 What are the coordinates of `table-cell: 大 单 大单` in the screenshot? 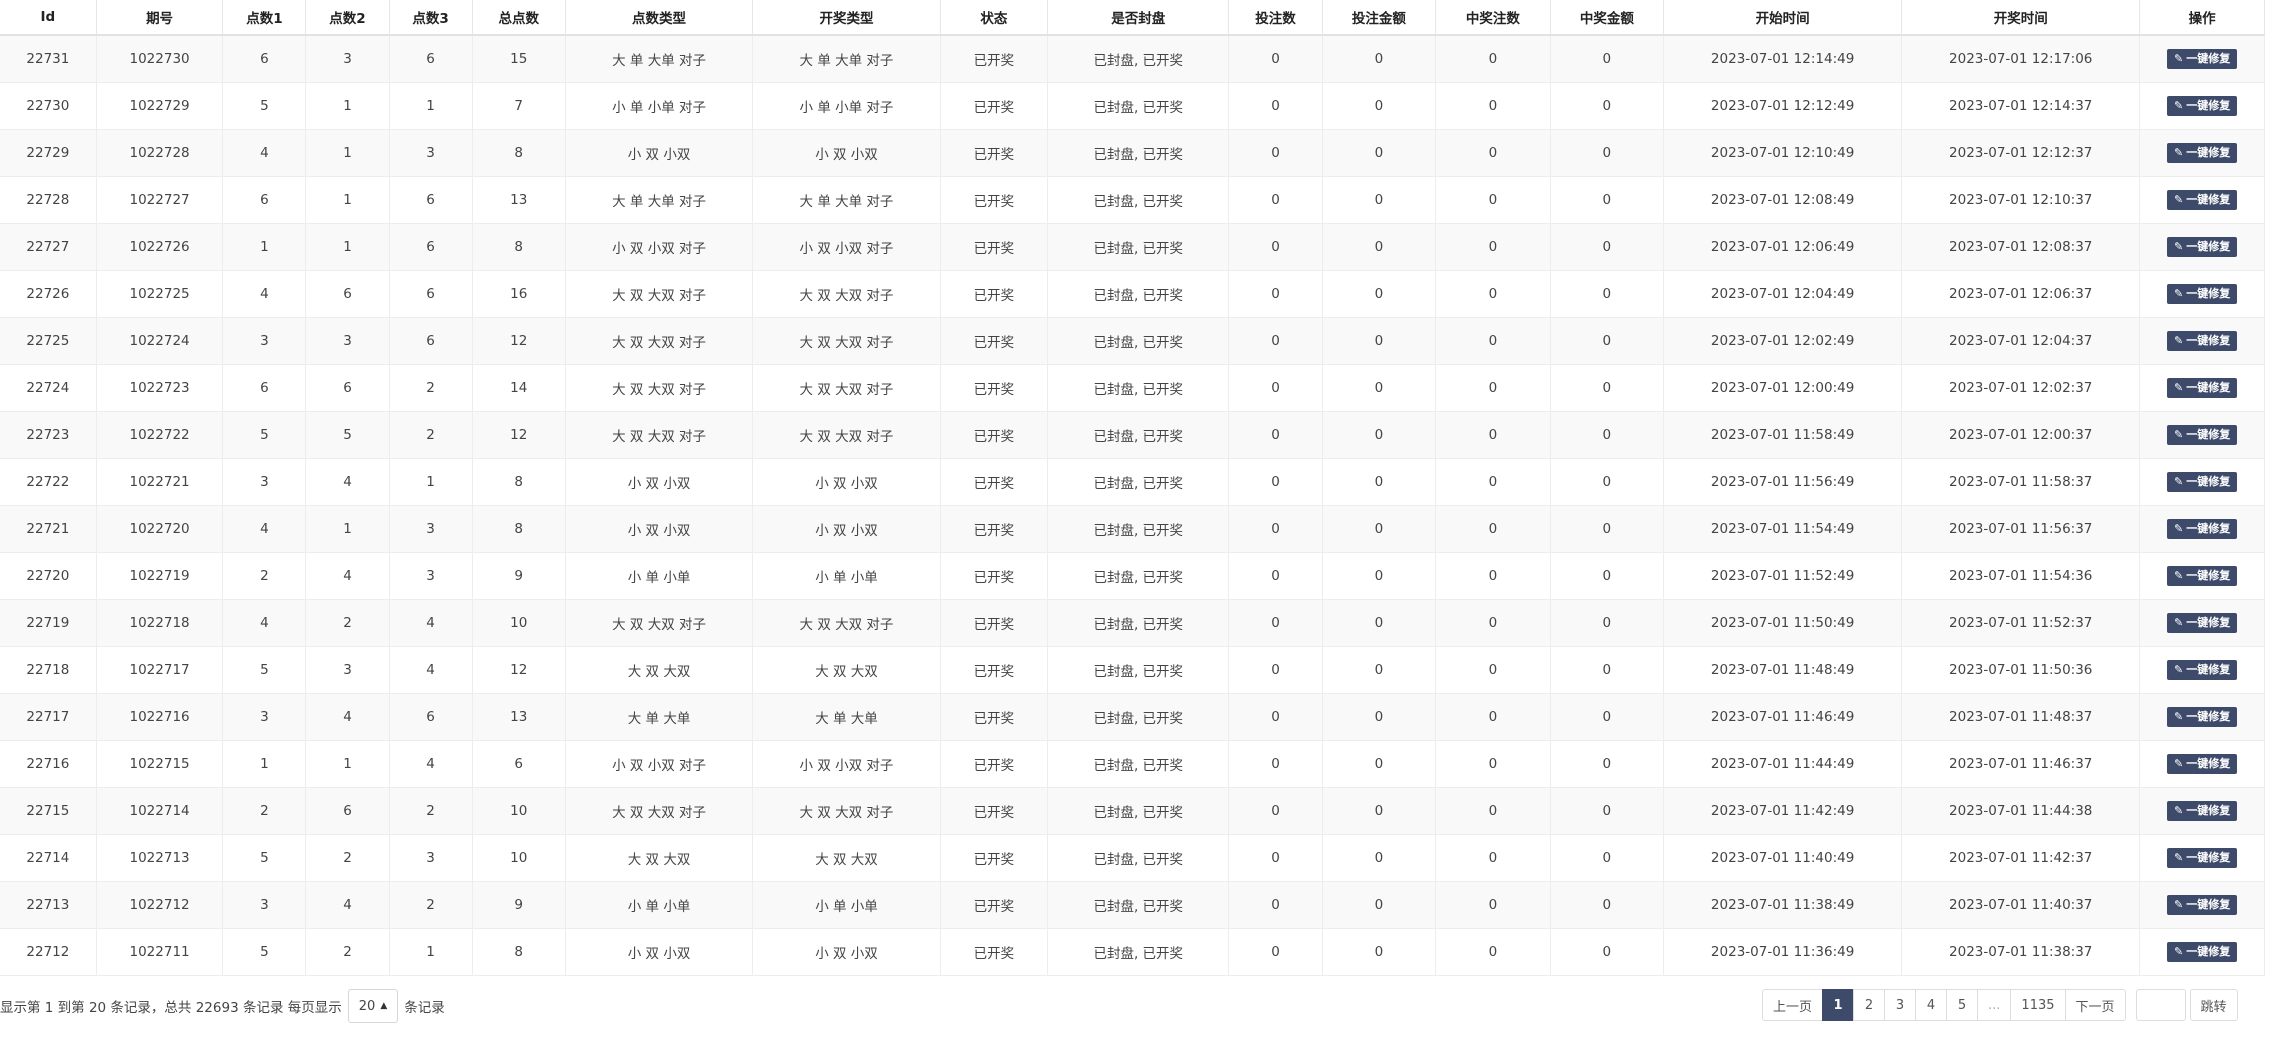 It's located at (846, 717).